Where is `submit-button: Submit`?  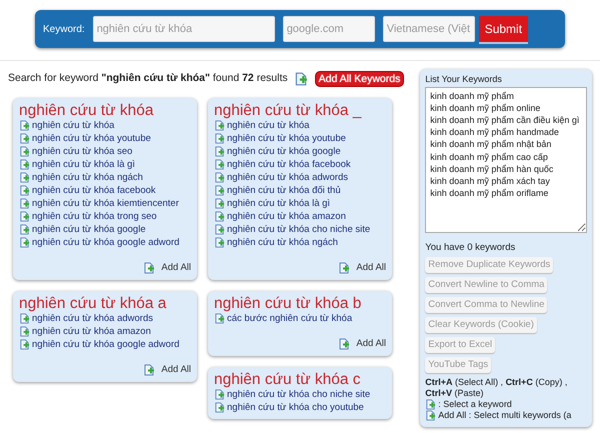
submit-button: Submit is located at coordinates (503, 29).